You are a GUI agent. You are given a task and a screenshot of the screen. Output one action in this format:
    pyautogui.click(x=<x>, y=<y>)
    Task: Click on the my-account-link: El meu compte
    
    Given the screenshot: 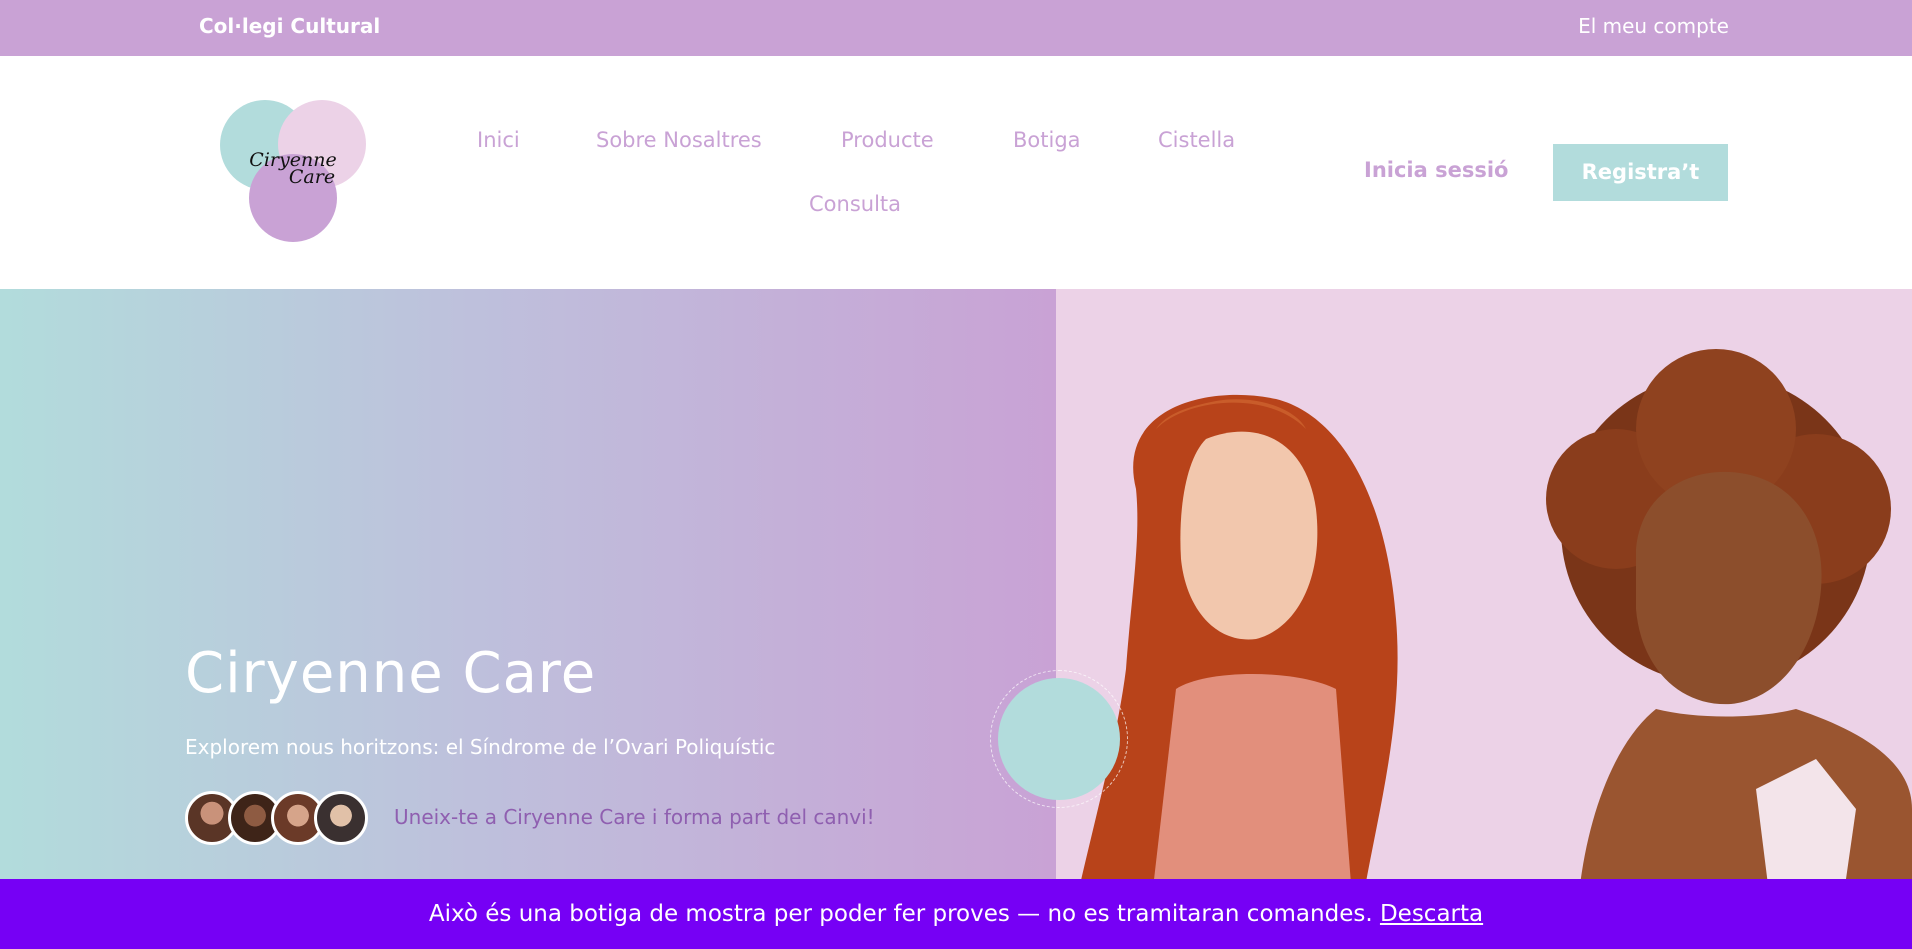 What is the action you would take?
    pyautogui.click(x=1653, y=26)
    